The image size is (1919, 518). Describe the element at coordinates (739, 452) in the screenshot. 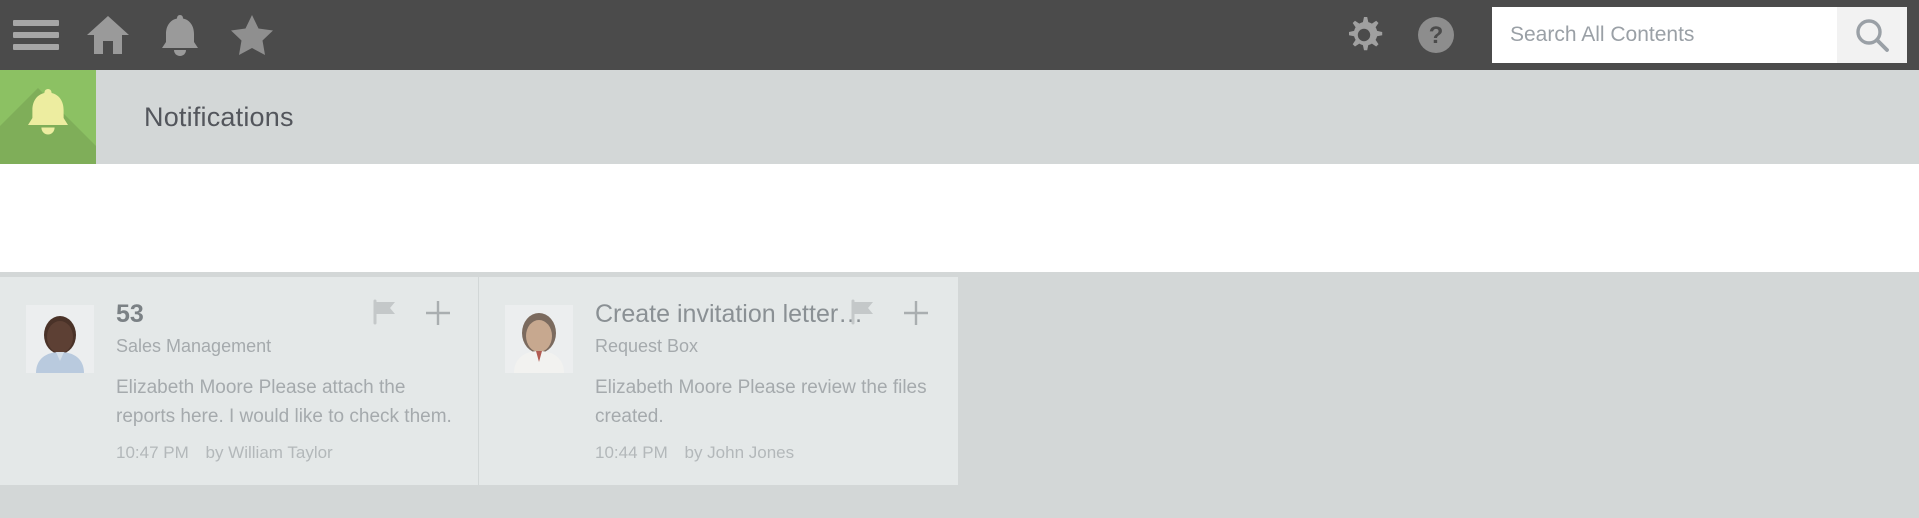

I see `card-author: by John Jones` at that location.